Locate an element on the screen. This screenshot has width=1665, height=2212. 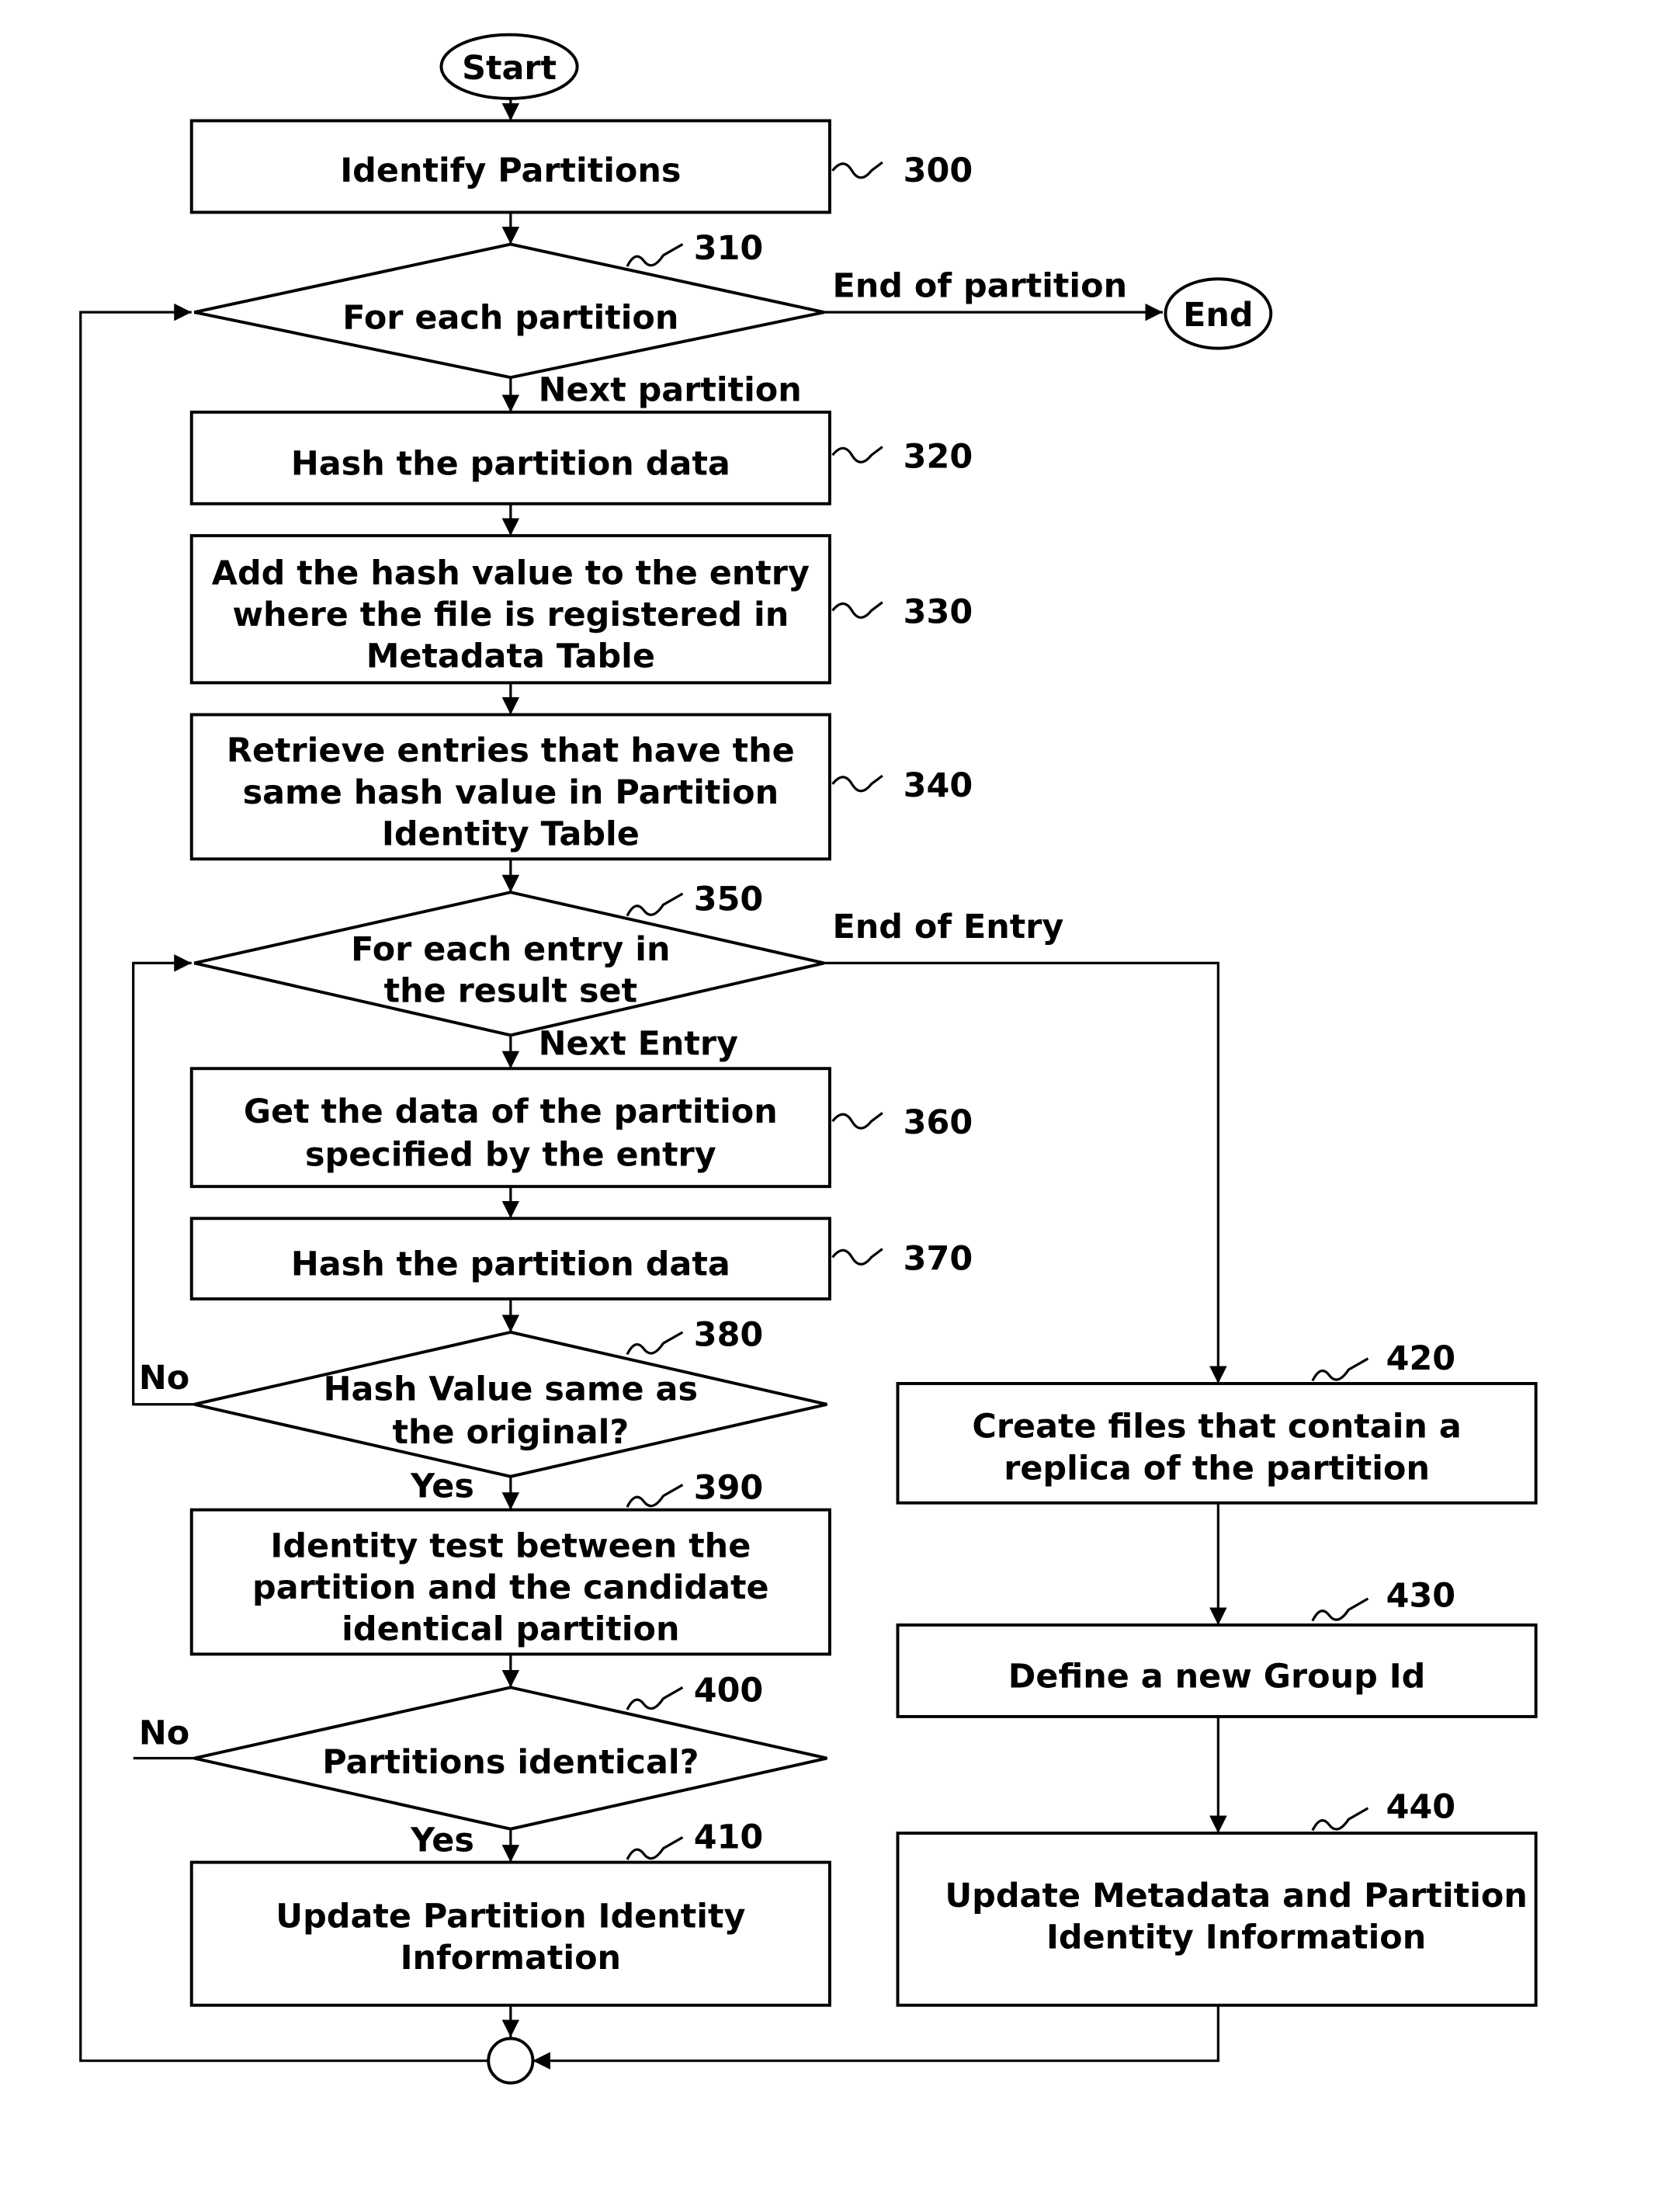
end-terminal: End is located at coordinates (1218, 313).